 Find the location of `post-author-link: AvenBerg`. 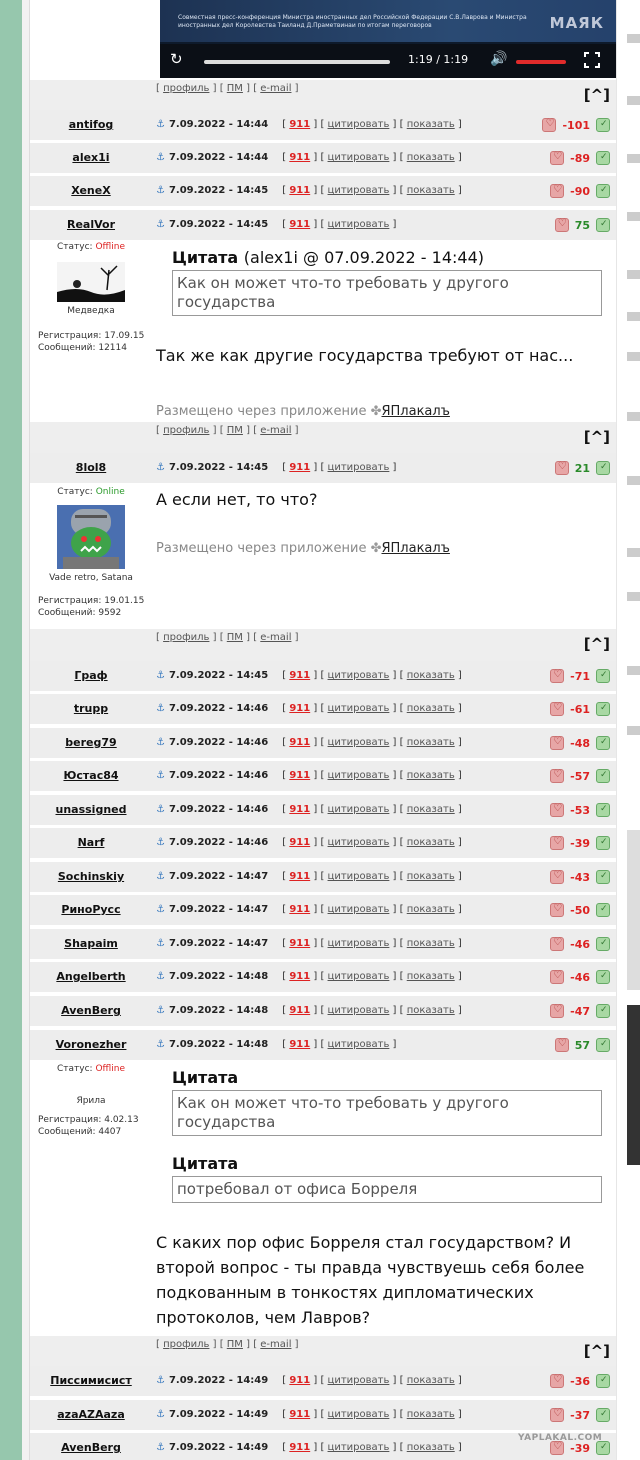

post-author-link: AvenBerg is located at coordinates (91, 1446).